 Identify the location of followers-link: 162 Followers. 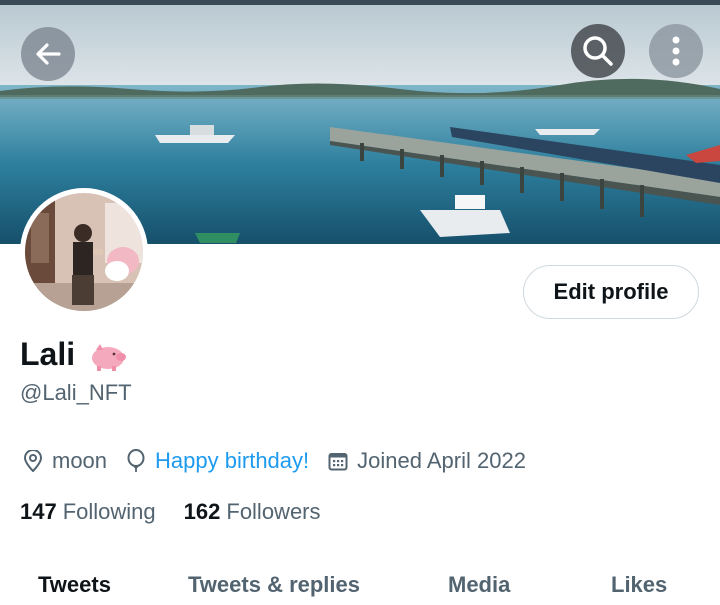
(252, 512).